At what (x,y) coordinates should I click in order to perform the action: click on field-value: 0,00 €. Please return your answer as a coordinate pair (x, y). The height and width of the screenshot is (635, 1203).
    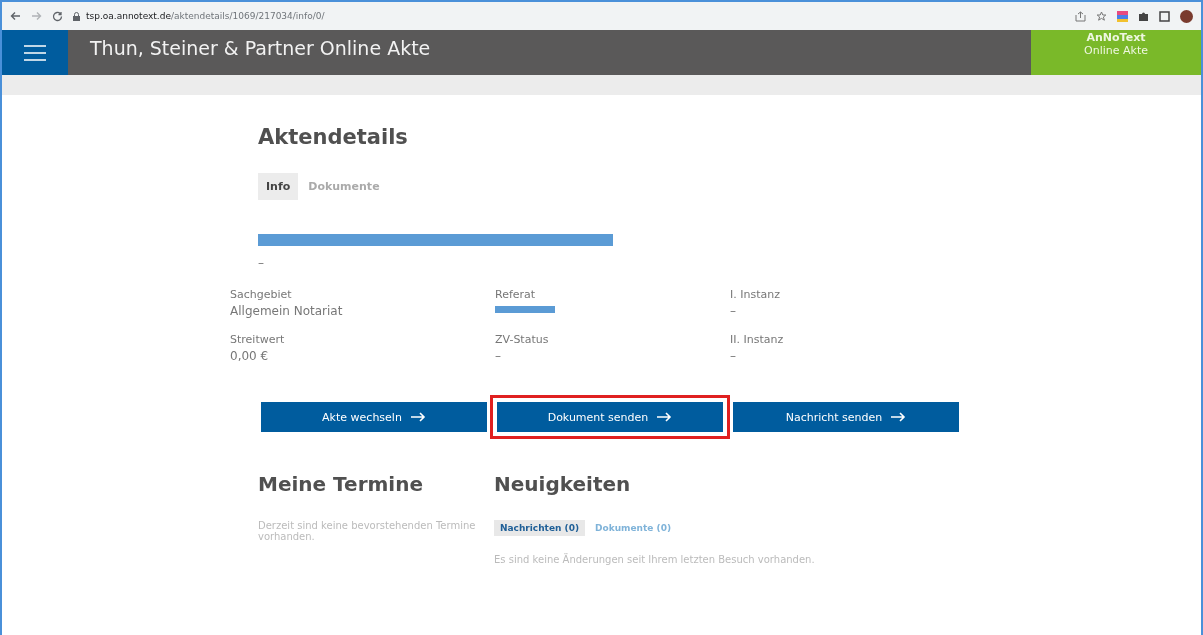
    Looking at the image, I should click on (250, 356).